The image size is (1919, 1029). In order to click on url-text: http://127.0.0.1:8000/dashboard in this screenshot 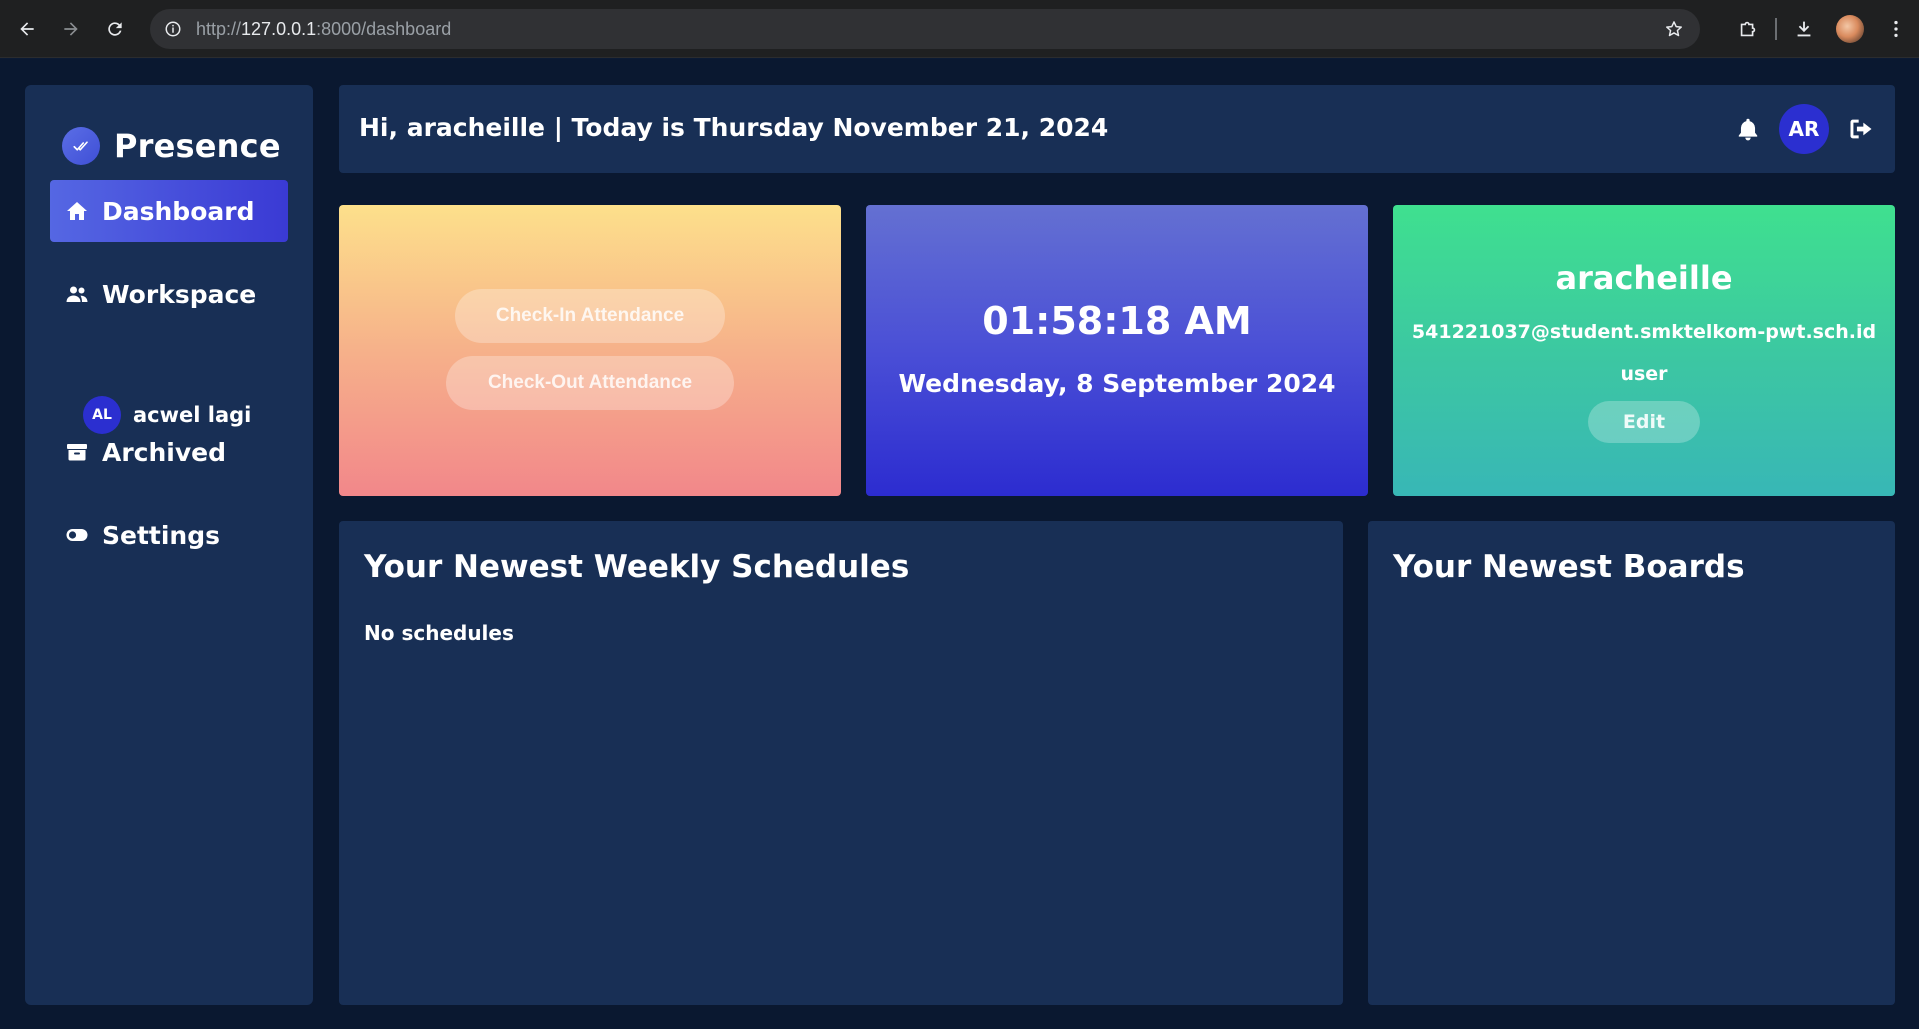, I will do `click(323, 29)`.